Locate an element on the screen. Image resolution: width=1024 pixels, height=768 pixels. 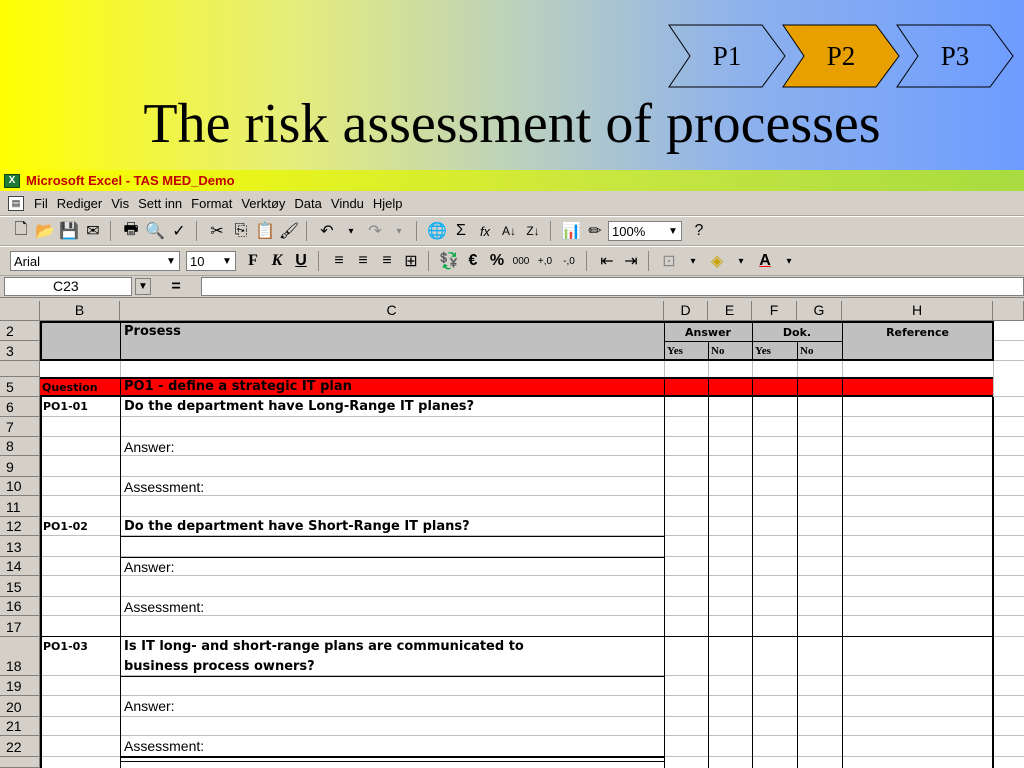
zoom-select: 100% ▼ is located at coordinates (645, 231).